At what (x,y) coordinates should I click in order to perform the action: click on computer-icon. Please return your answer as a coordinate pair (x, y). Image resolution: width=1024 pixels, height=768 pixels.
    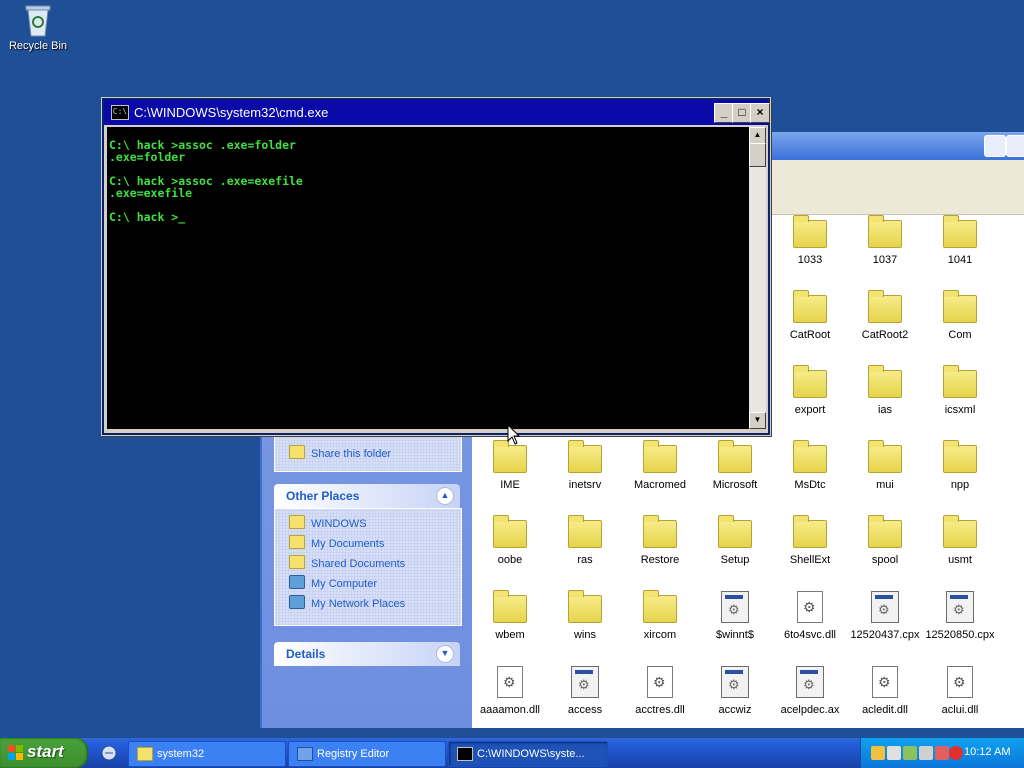
    Looking at the image, I should click on (297, 582).